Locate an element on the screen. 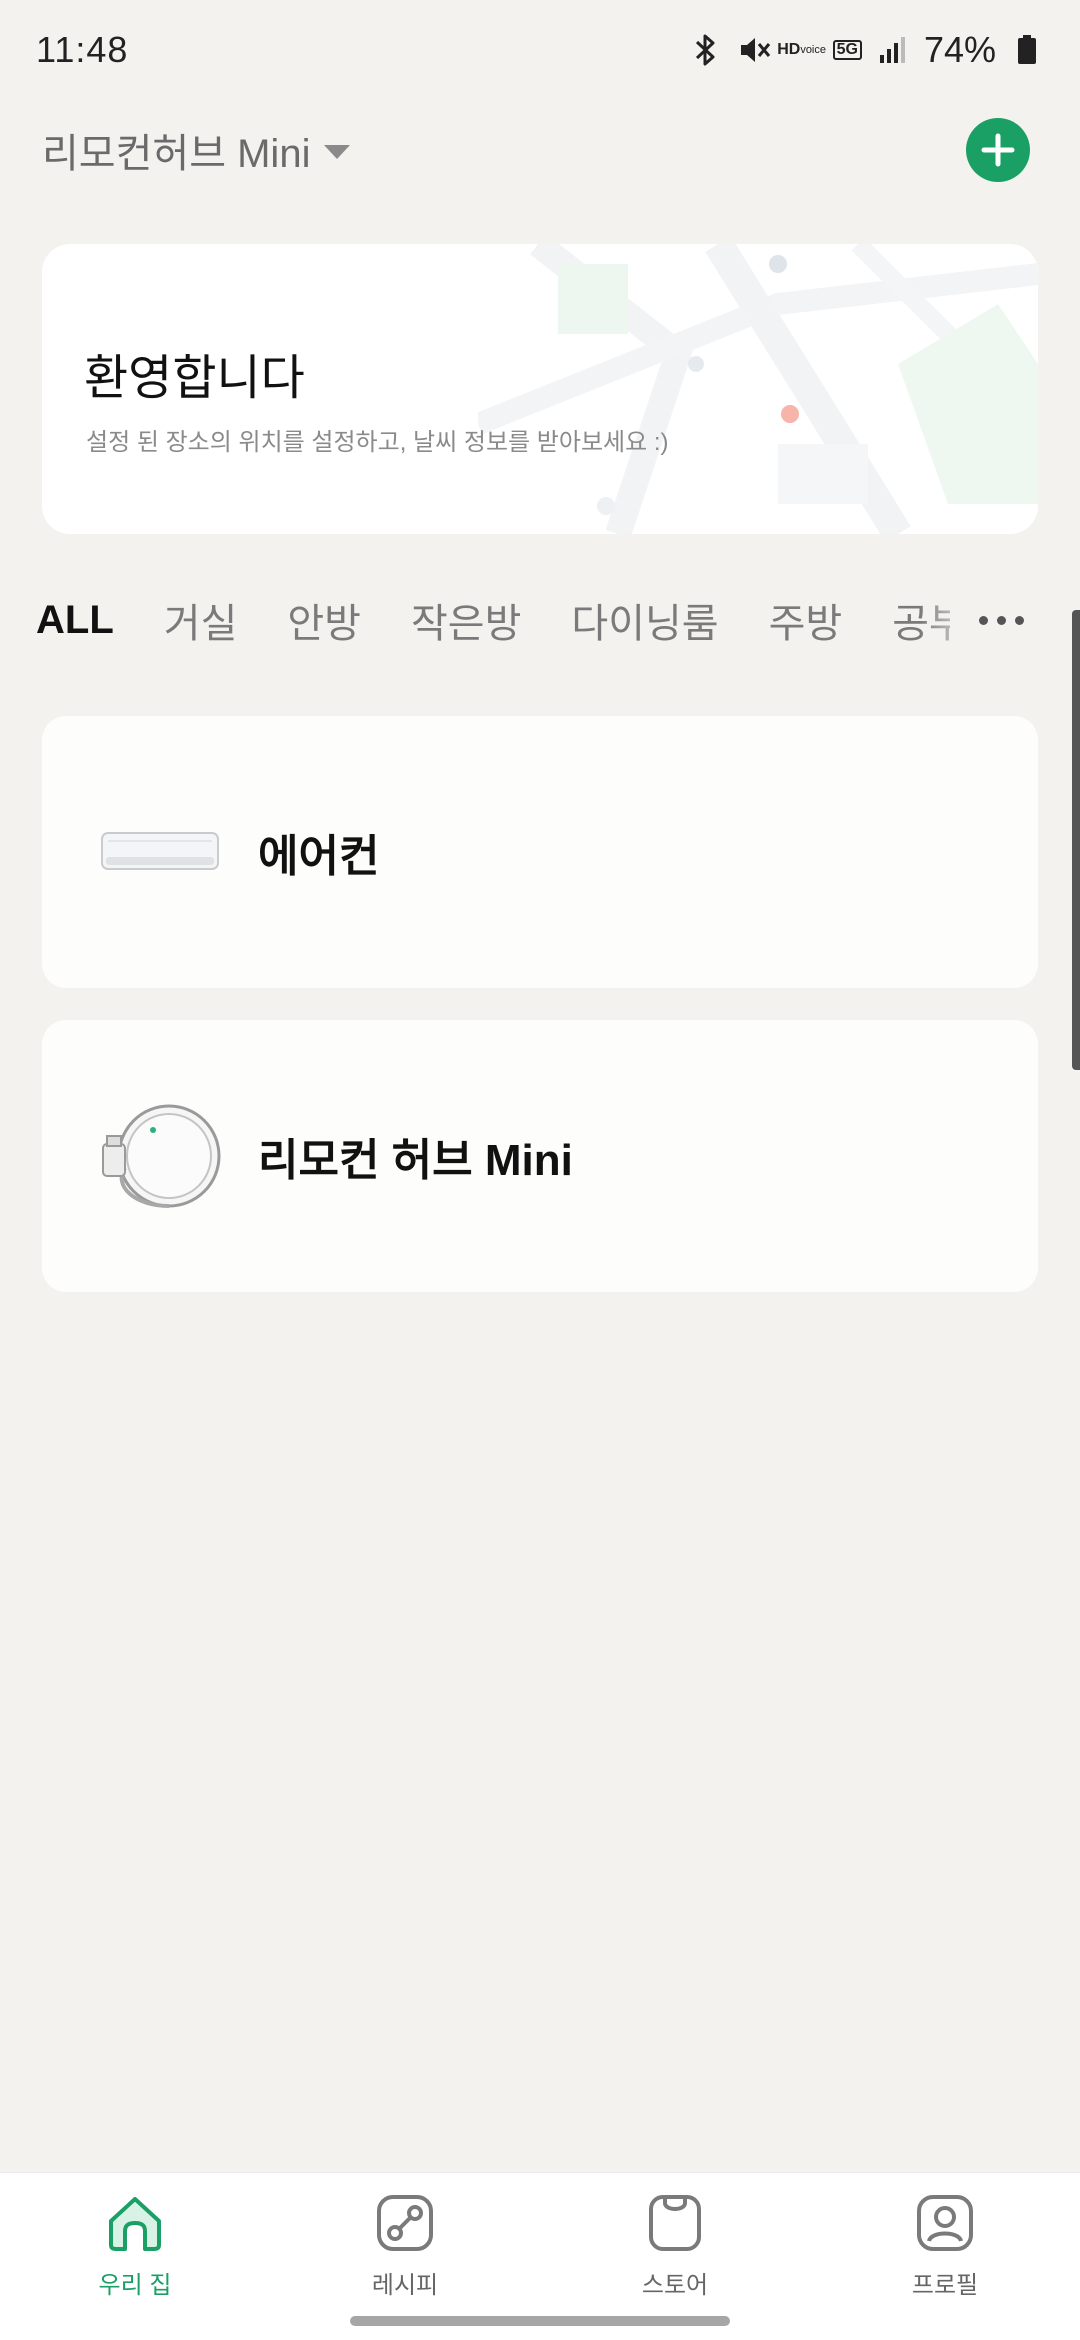 The image size is (1080, 2340). nav-label: 레시피 is located at coordinates (405, 2285).